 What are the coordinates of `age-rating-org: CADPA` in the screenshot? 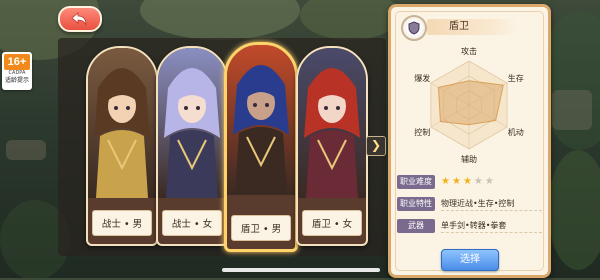 It's located at (17, 73).